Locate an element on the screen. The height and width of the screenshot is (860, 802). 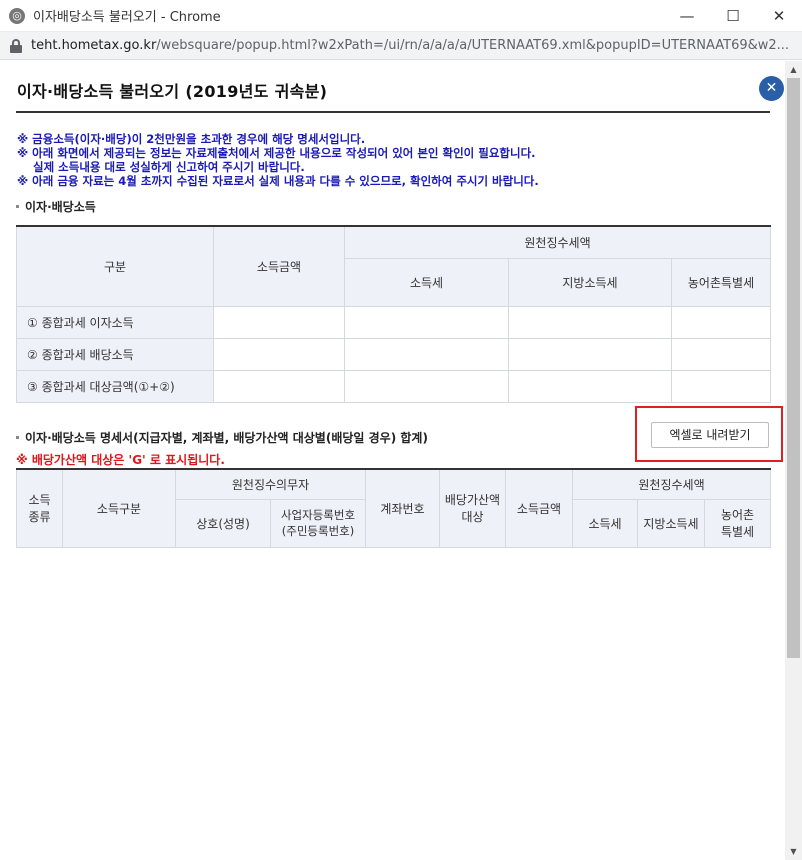
row-label-interest: ① 종합과세 이자소득 is located at coordinates (115, 322).